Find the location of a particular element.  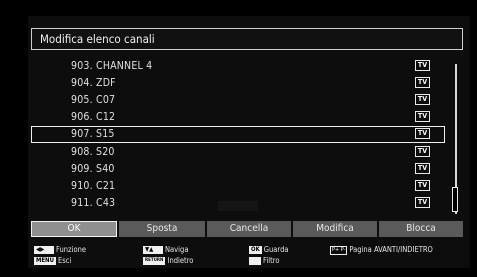

scrollbar-thumb is located at coordinates (455, 199).